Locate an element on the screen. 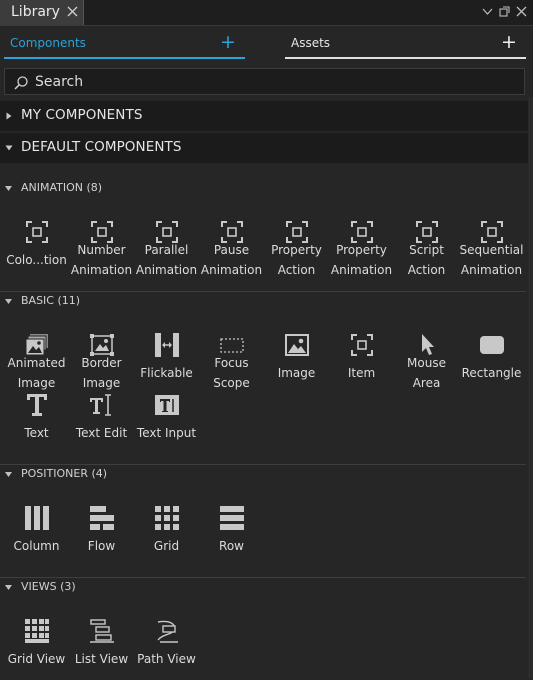 Image resolution: width=533 pixels, height=680 pixels. component-label: Mouse is located at coordinates (426, 363).